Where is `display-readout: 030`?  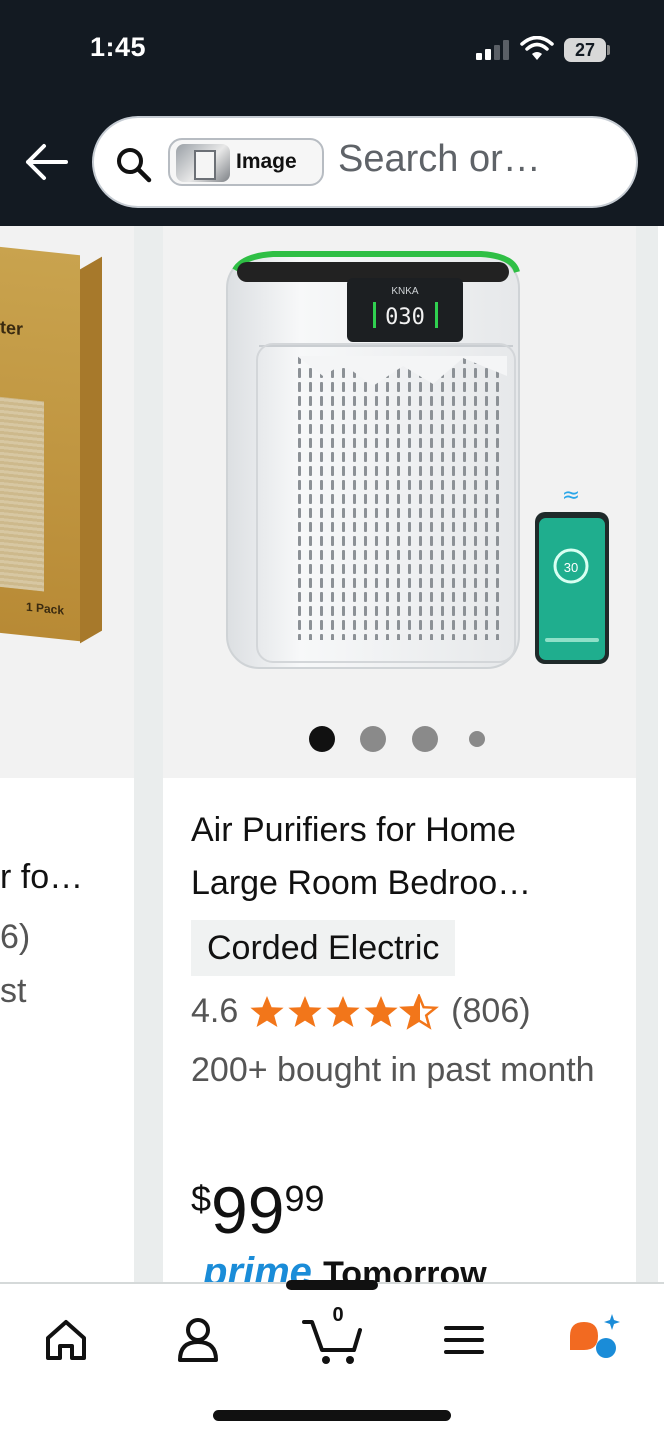
display-readout: 030 is located at coordinates (405, 317).